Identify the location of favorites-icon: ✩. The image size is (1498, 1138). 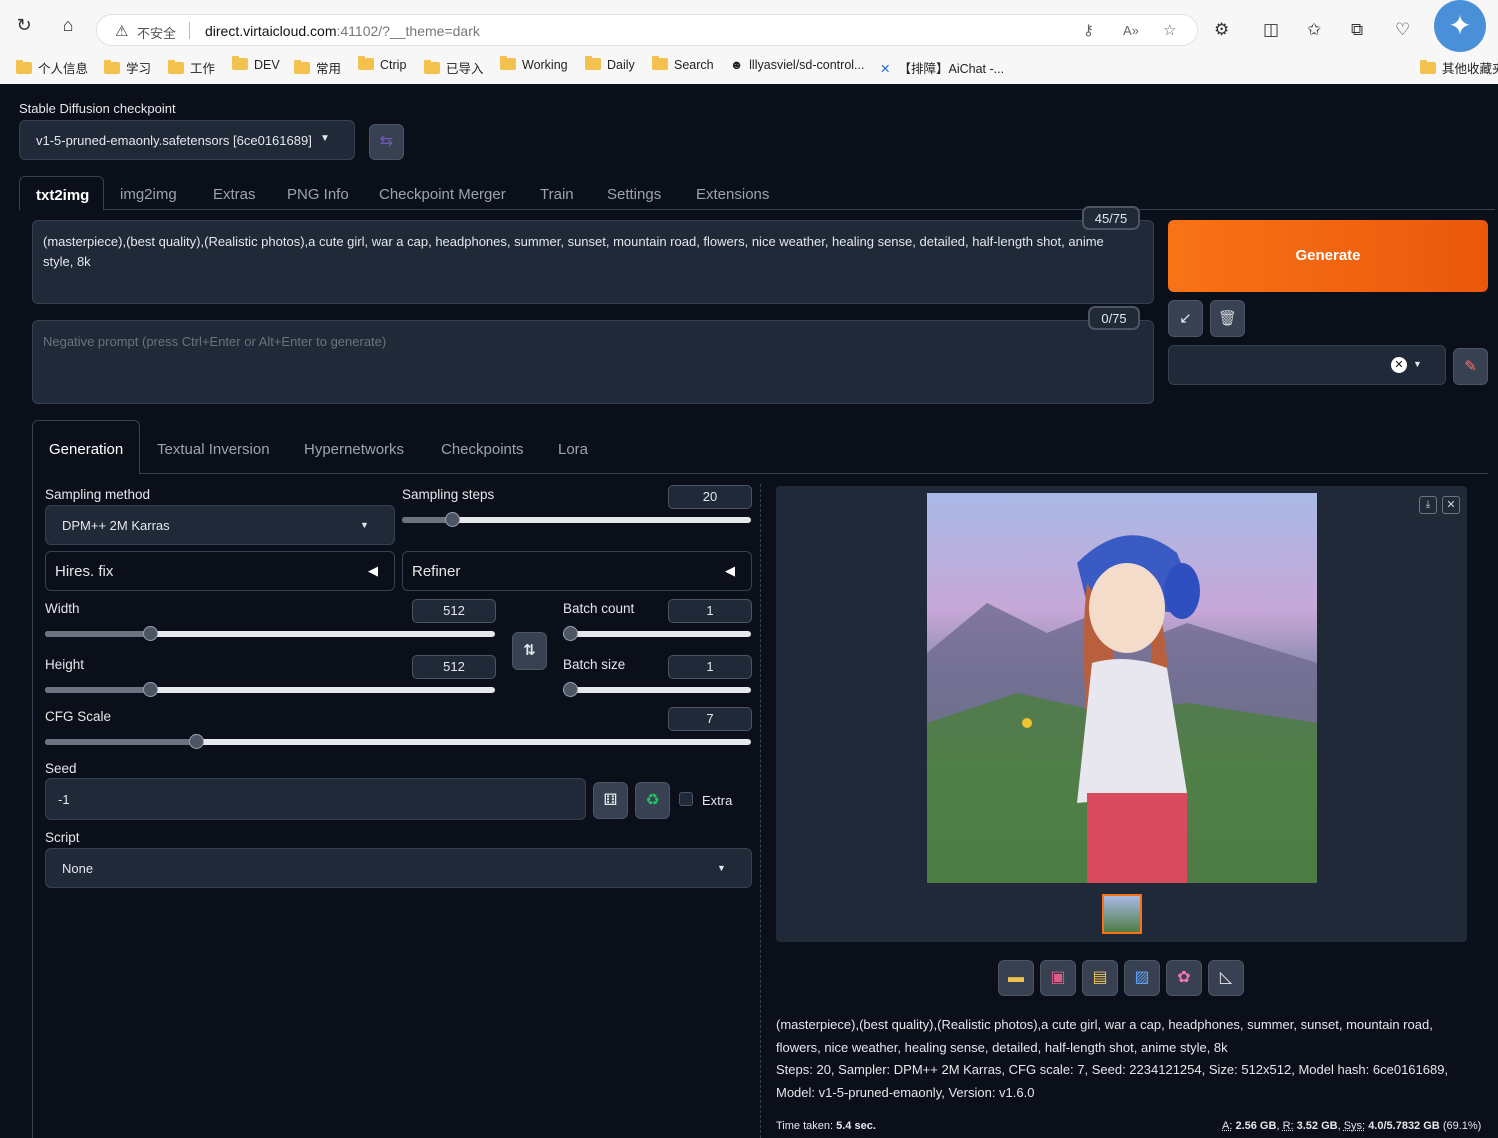
(1314, 30).